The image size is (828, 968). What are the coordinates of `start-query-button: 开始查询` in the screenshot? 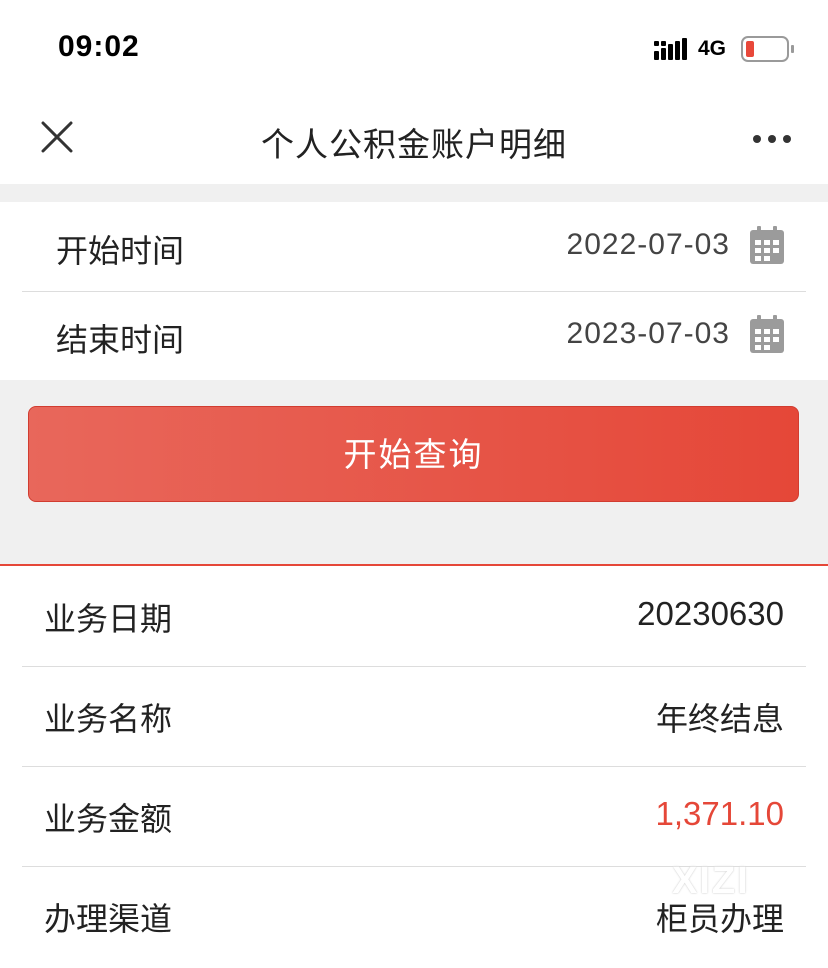 It's located at (413, 454).